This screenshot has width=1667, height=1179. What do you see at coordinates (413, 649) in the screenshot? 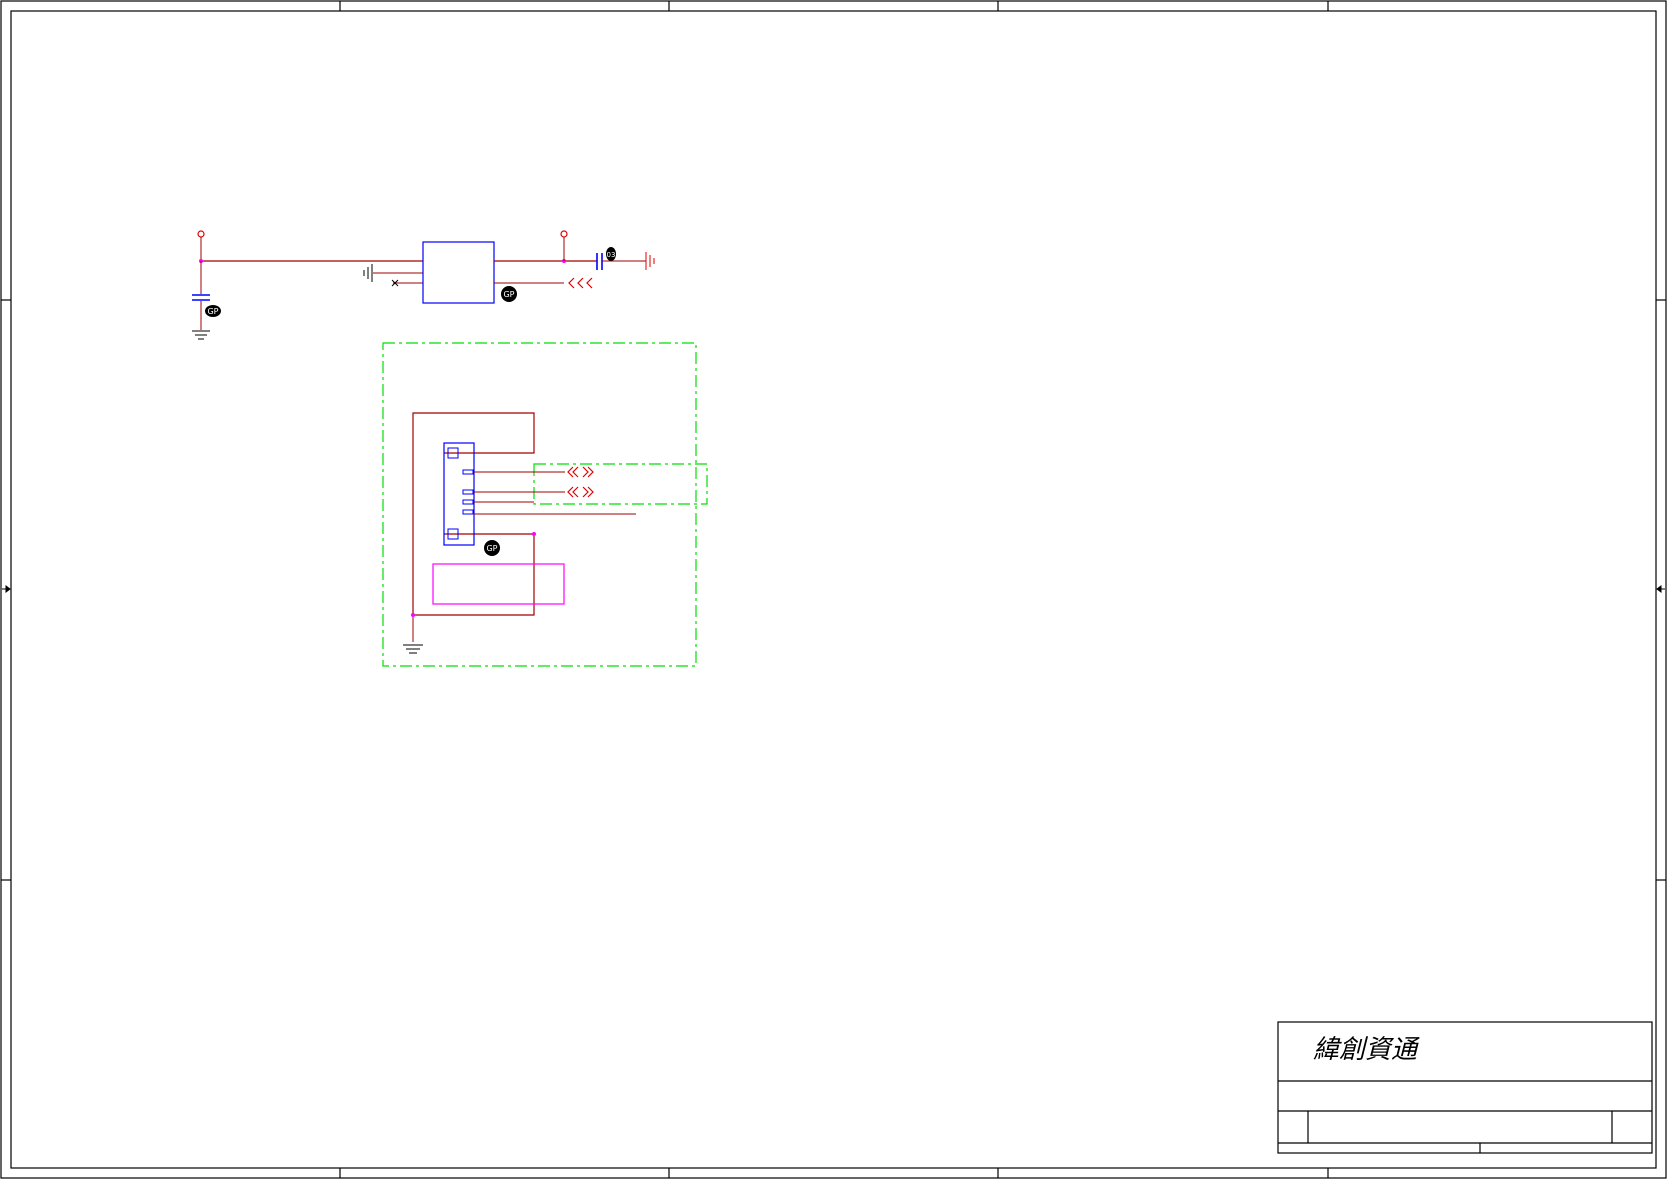
I see `ground-connector-icon` at bounding box center [413, 649].